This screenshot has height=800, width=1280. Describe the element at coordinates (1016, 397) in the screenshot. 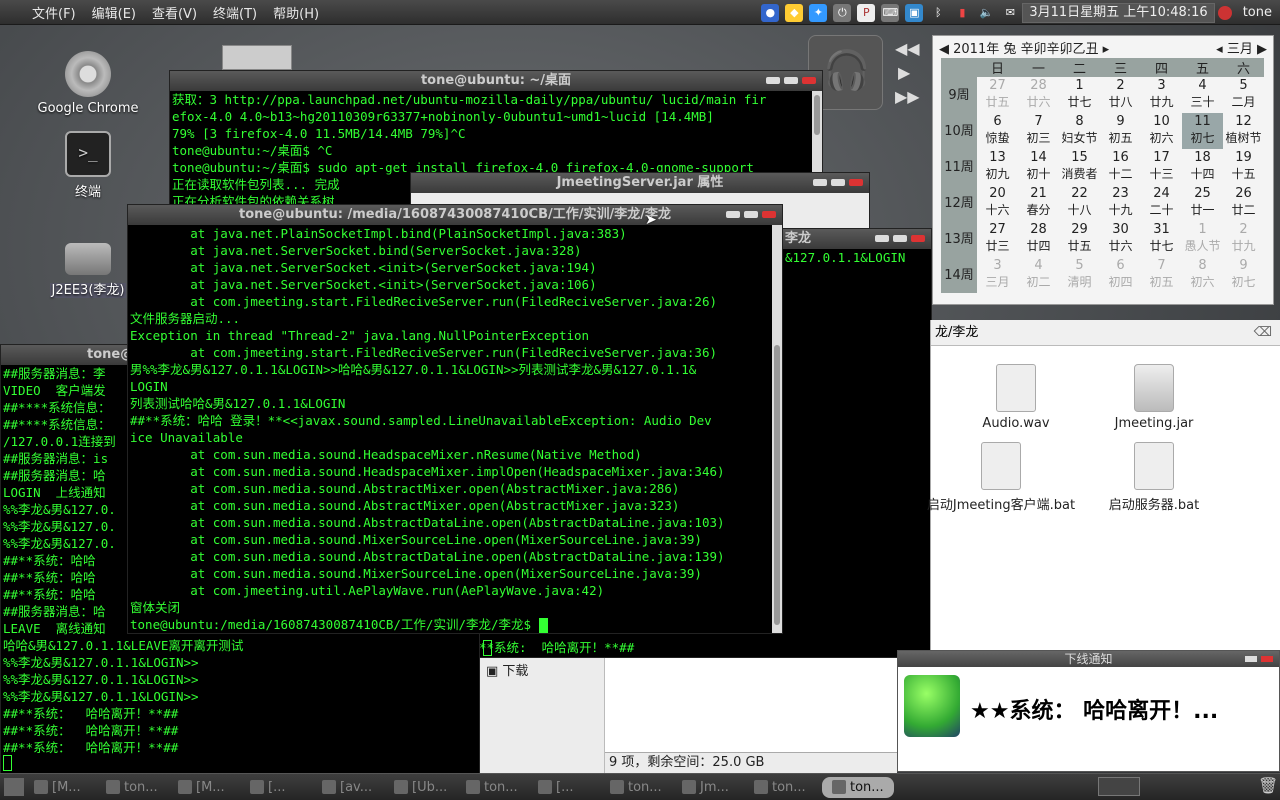

I see `file-item: Audio.wav` at that location.